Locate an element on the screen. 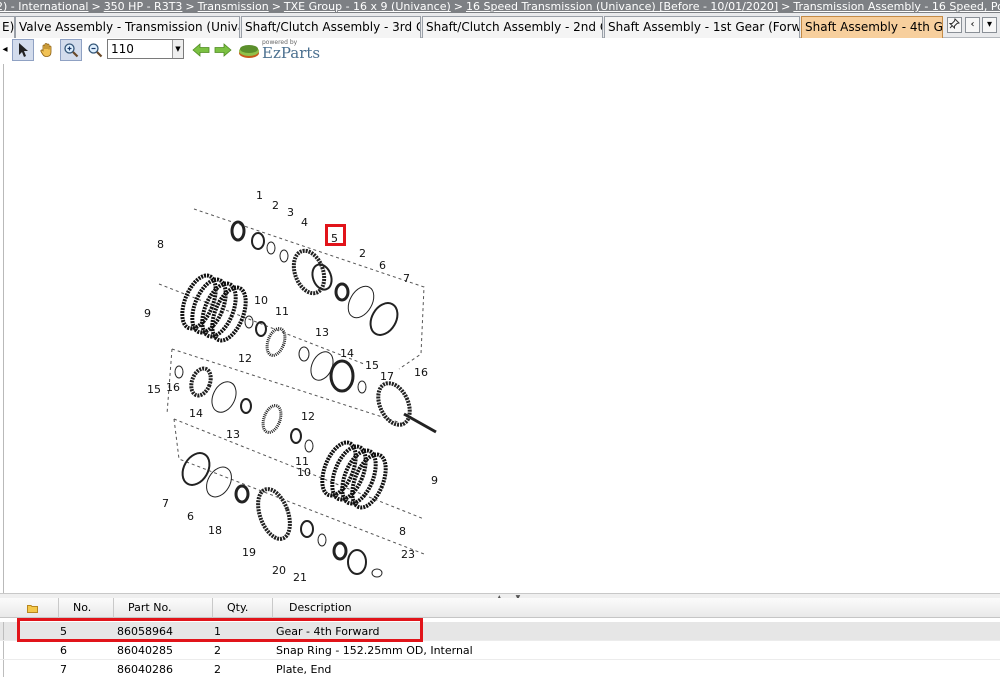  table-row: 7 86040286 2 Plate, End is located at coordinates (500, 668).